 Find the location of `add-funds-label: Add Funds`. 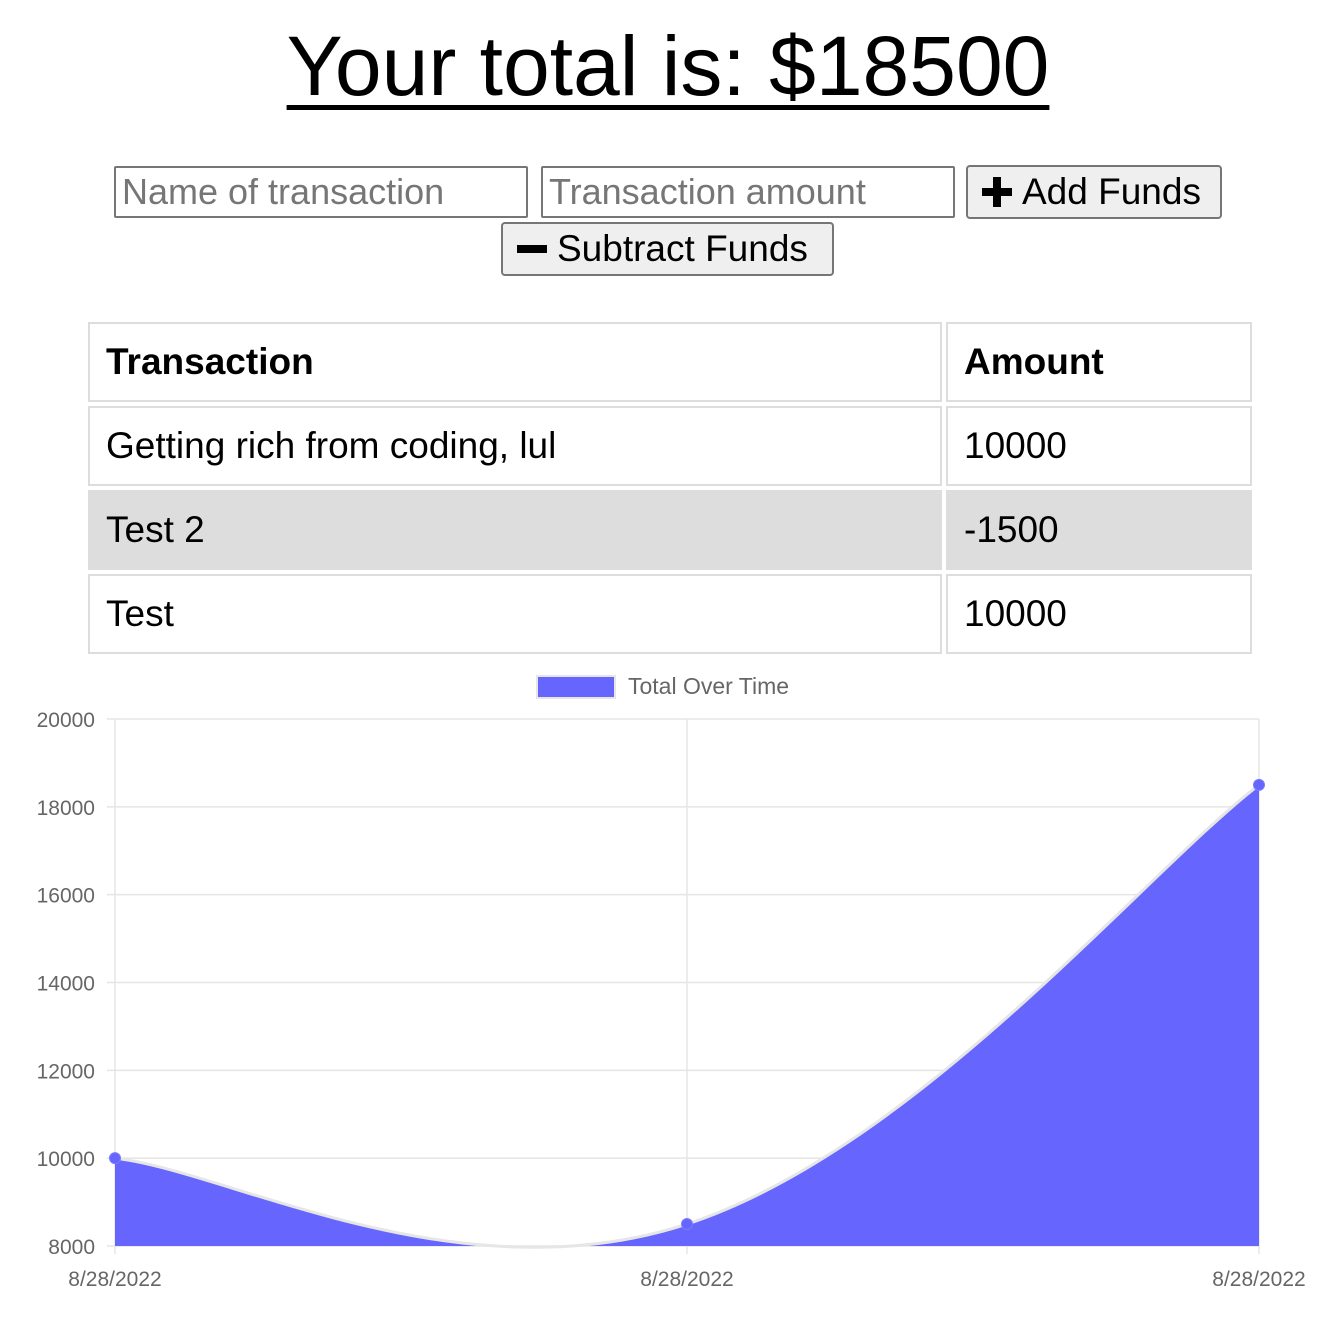

add-funds-label: Add Funds is located at coordinates (1111, 191).